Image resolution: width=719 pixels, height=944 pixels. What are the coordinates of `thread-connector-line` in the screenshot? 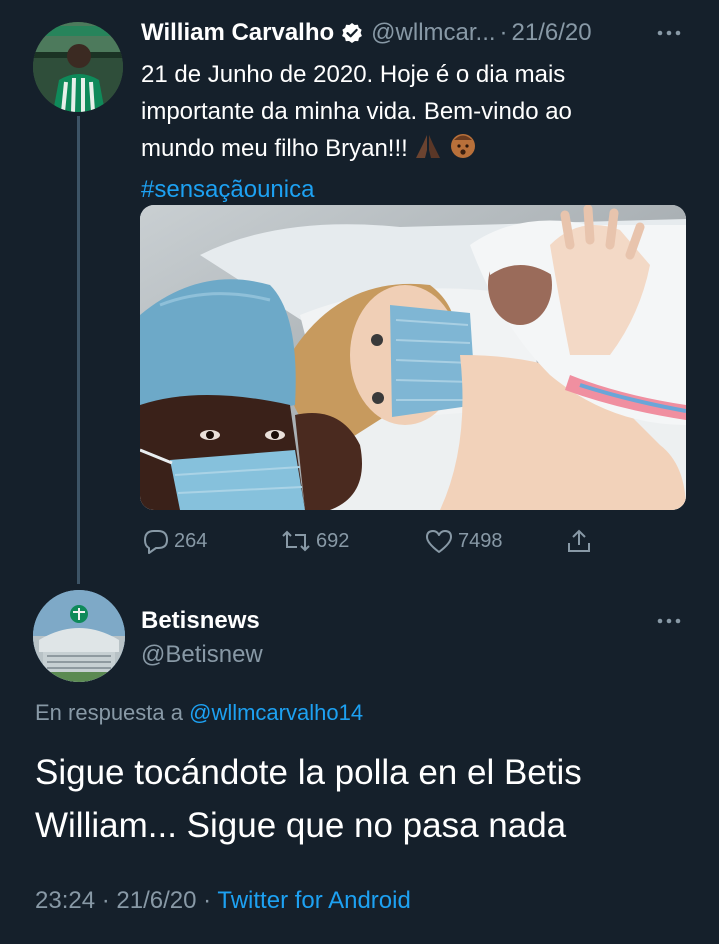 It's located at (78, 350).